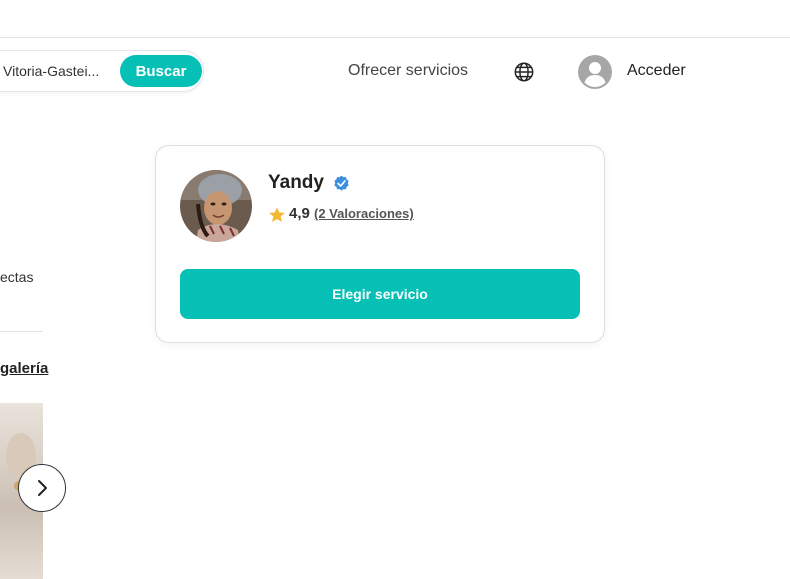 Image resolution: width=790 pixels, height=579 pixels. What do you see at coordinates (408, 71) in the screenshot?
I see `offer-services-link: Ofrecer servicios` at bounding box center [408, 71].